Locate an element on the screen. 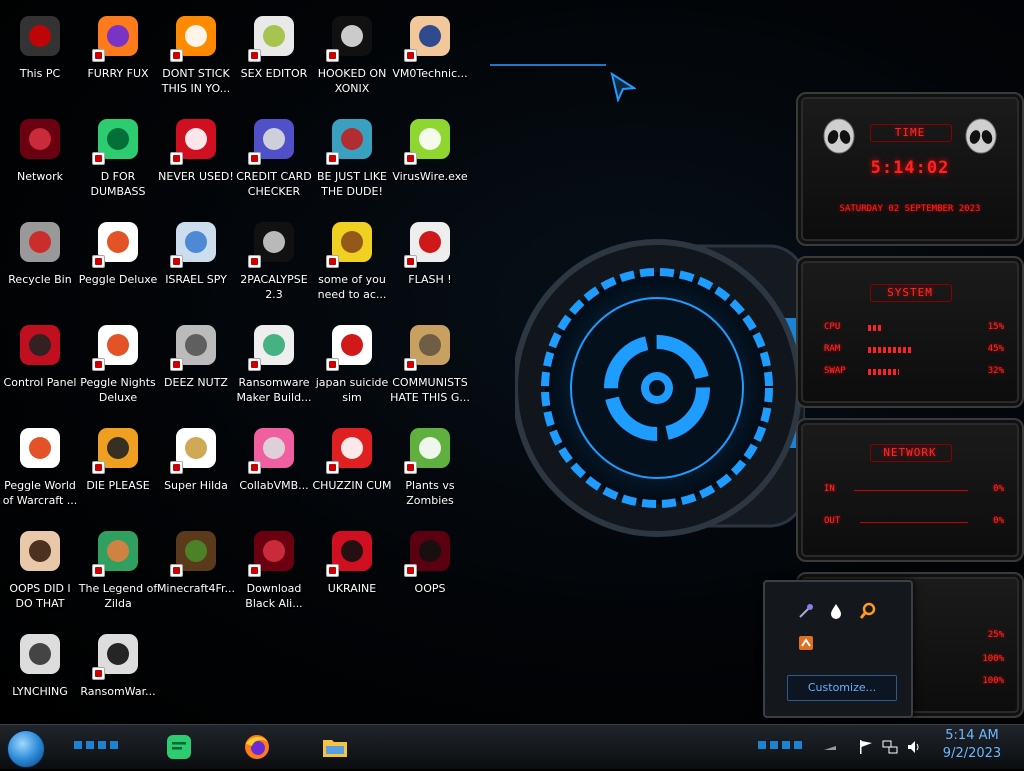 The height and width of the screenshot is (771, 1024). desktop-icon: This PC is located at coordinates (40, 56).